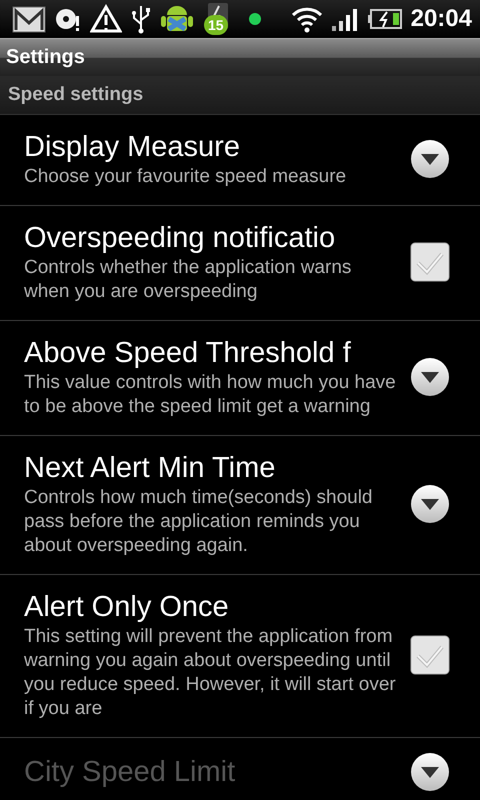 The height and width of the screenshot is (800, 480). What do you see at coordinates (441, 19) in the screenshot?
I see `clock-time: 20:04` at bounding box center [441, 19].